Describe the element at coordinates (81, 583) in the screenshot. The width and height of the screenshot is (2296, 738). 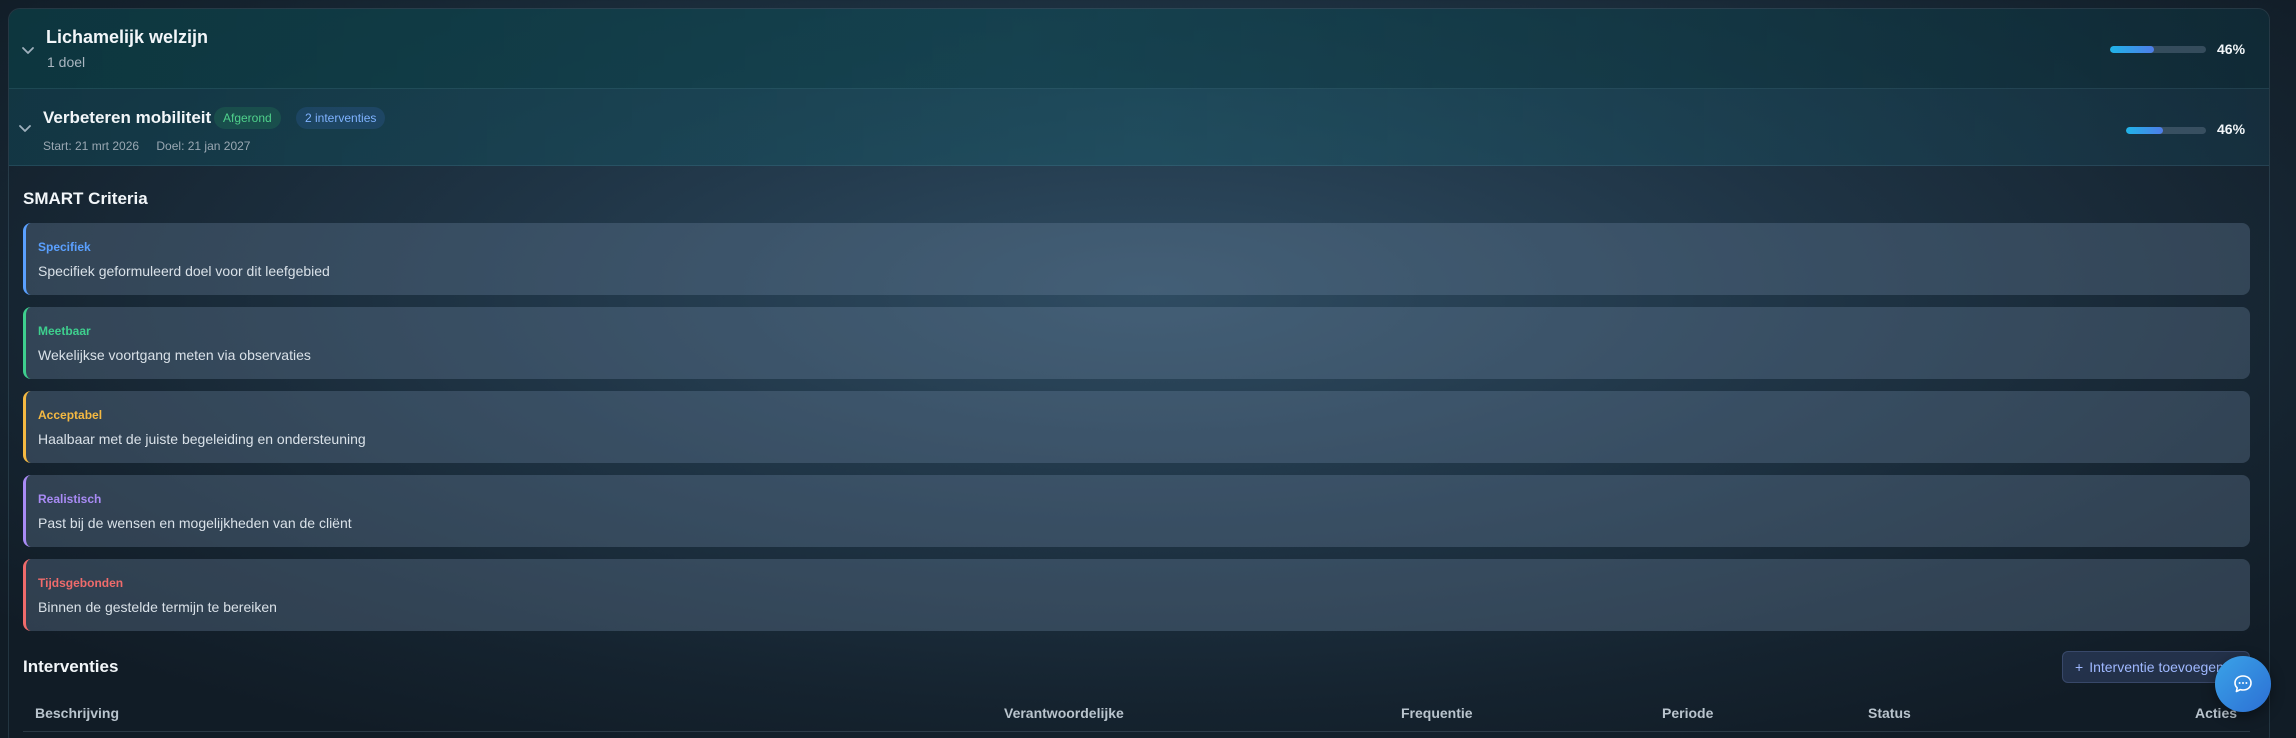
I see `smart-label: Tijdsgebonden` at that location.